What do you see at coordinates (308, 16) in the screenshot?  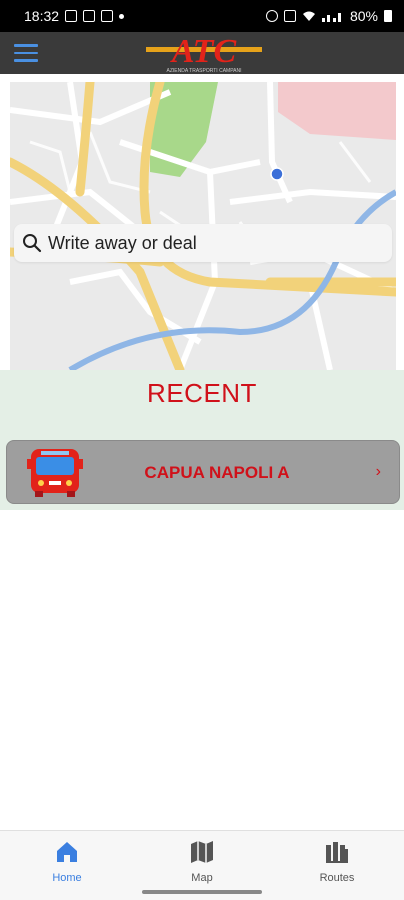 I see `wifi-icon` at bounding box center [308, 16].